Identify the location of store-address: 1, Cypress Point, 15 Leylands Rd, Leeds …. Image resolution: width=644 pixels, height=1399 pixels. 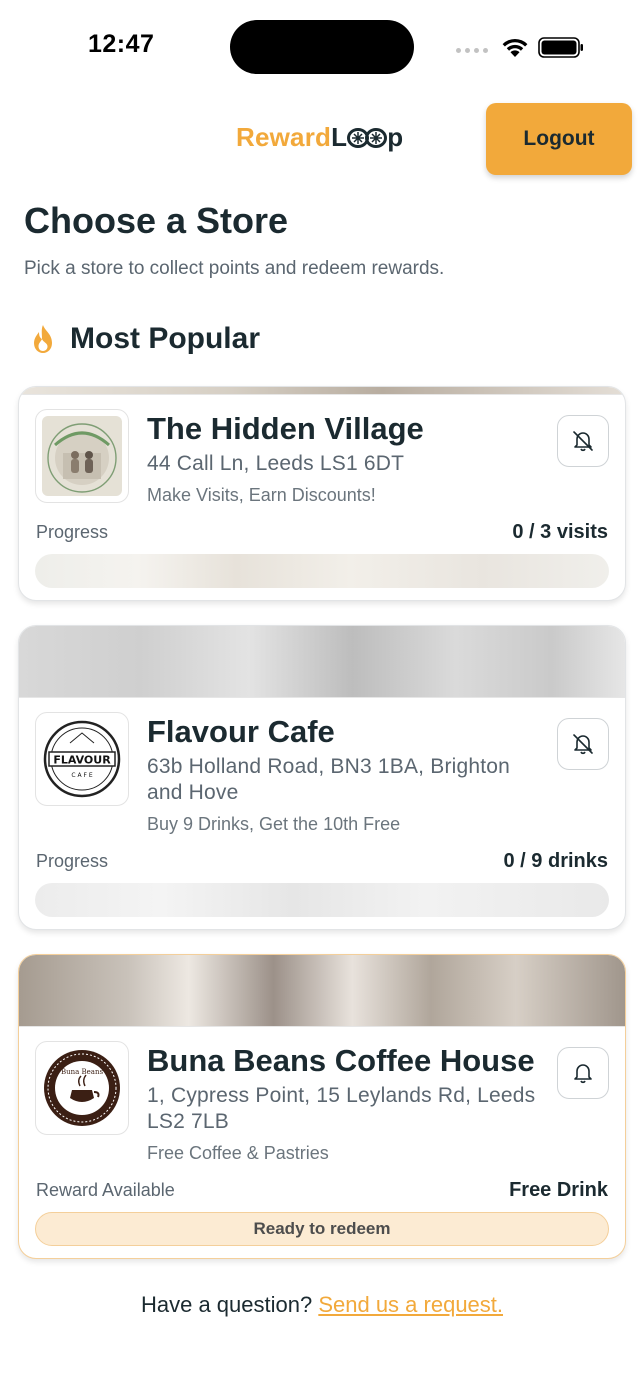
(341, 1108).